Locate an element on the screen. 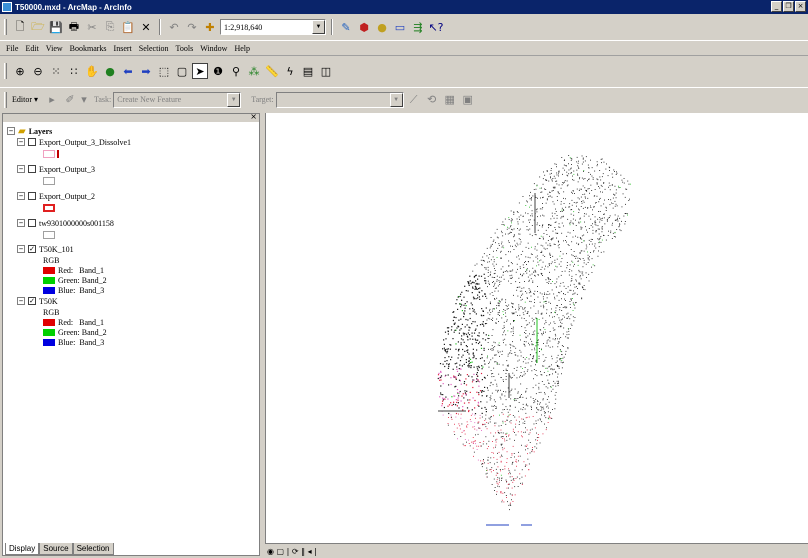 The width and height of the screenshot is (808, 558). zoom-in-icon: ⊕ is located at coordinates (20, 71).